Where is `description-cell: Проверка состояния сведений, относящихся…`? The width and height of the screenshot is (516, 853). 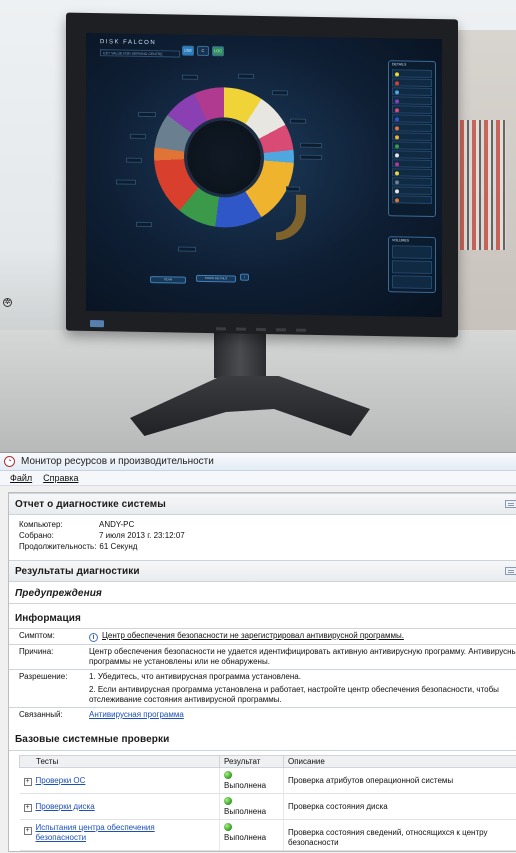
description-cell: Проверка состояния сведений, относящихся… is located at coordinates (399, 835).